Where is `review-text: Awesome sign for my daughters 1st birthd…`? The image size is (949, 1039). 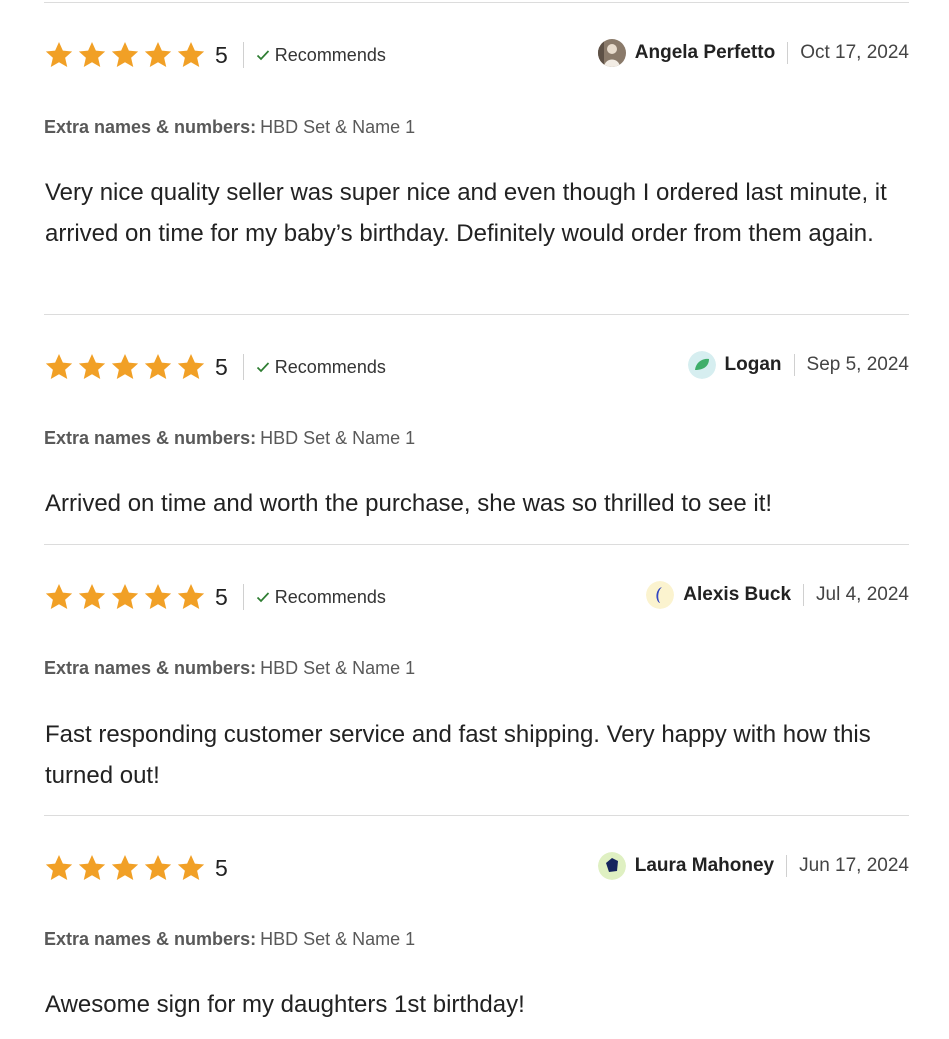 review-text: Awesome sign for my daughters 1st birthd… is located at coordinates (285, 1004).